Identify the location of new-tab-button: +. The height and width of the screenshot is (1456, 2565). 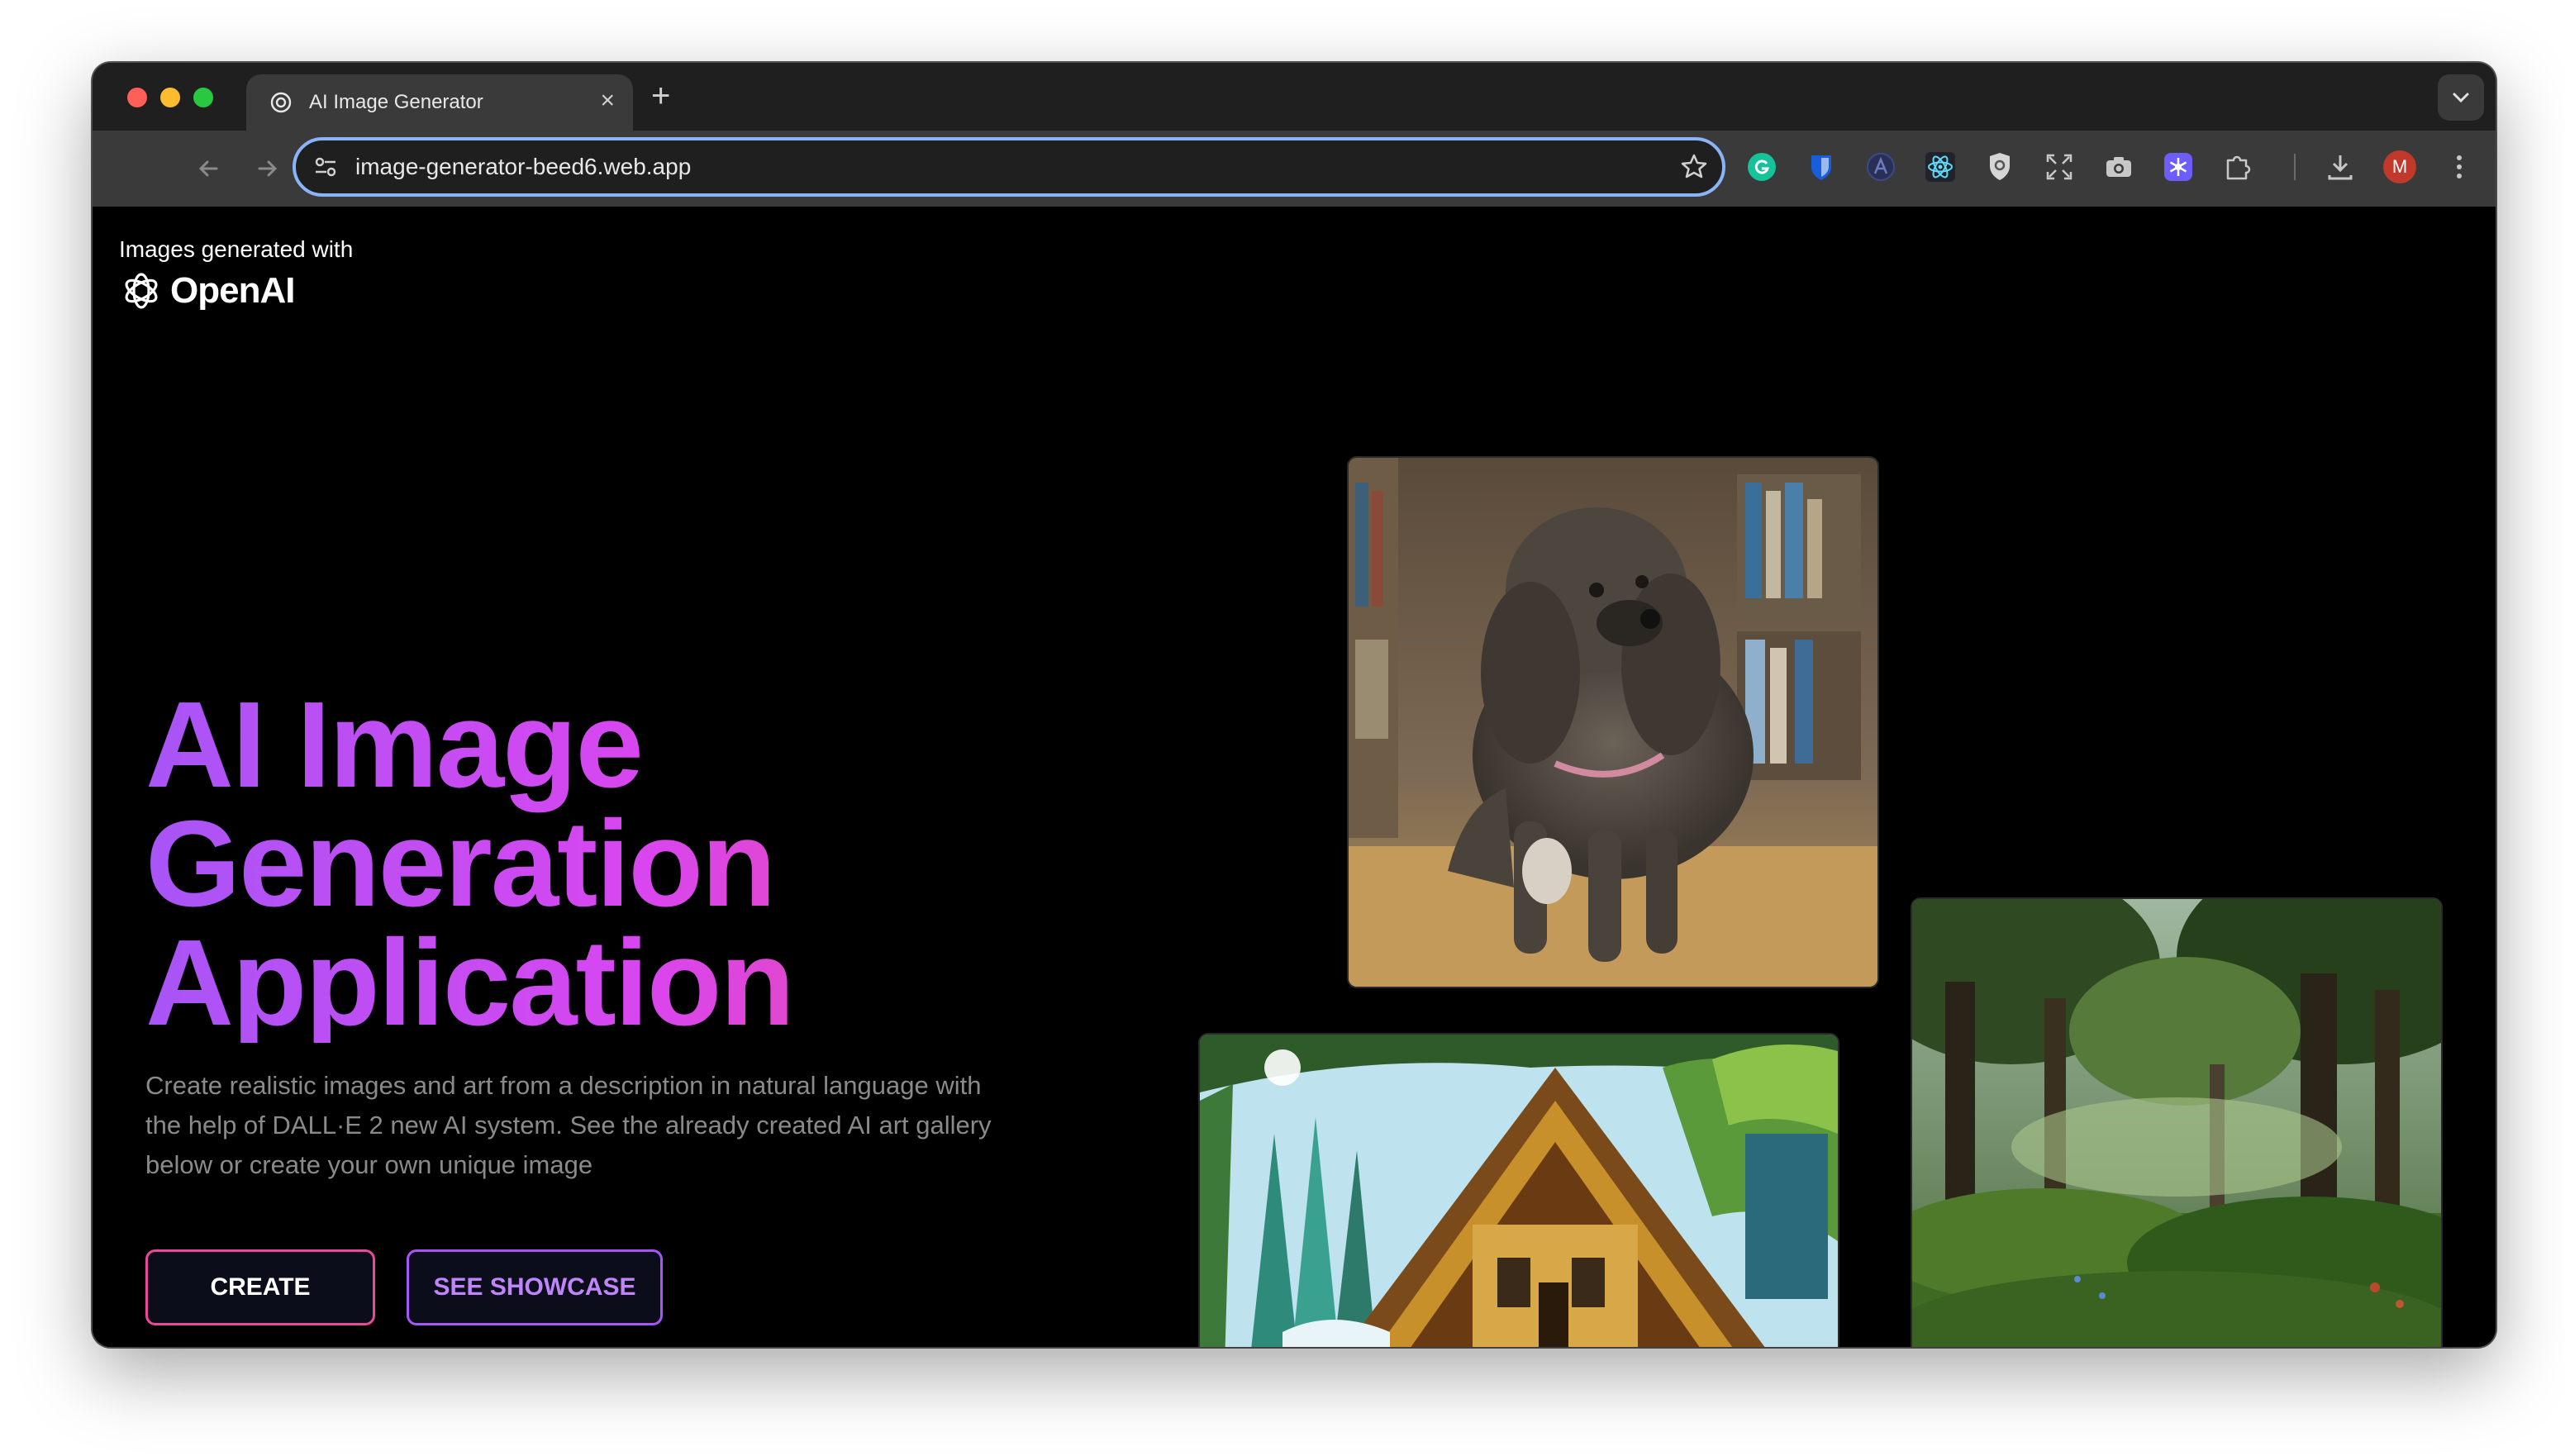
(660, 95).